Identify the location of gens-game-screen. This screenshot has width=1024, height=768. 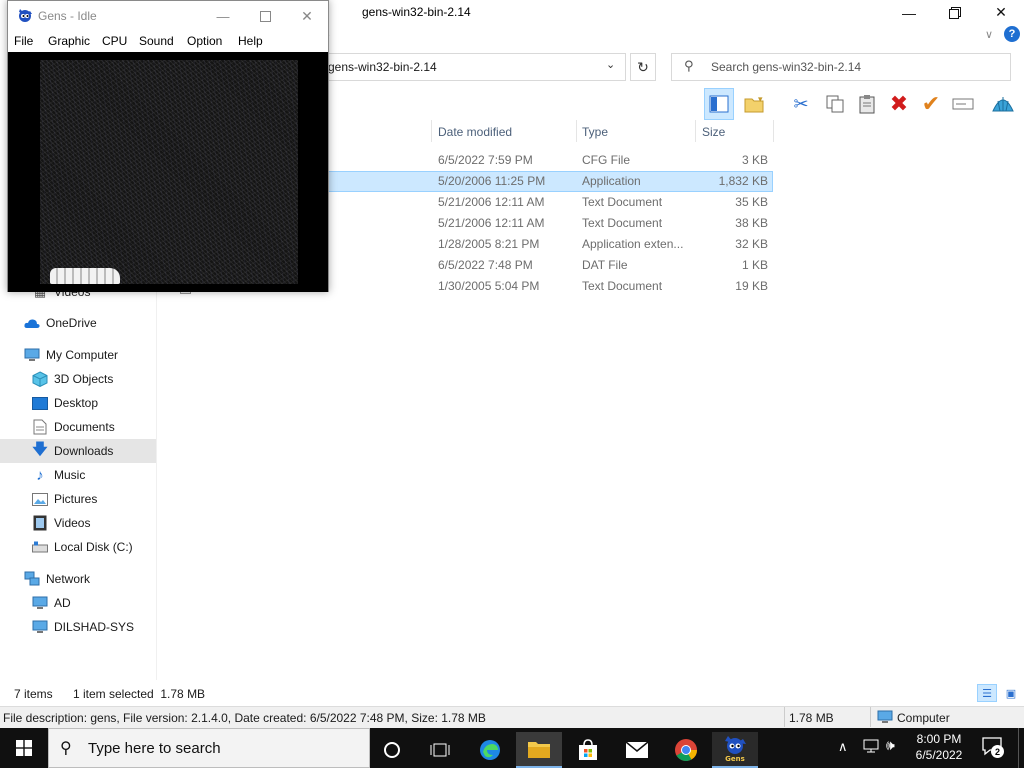
(168, 172).